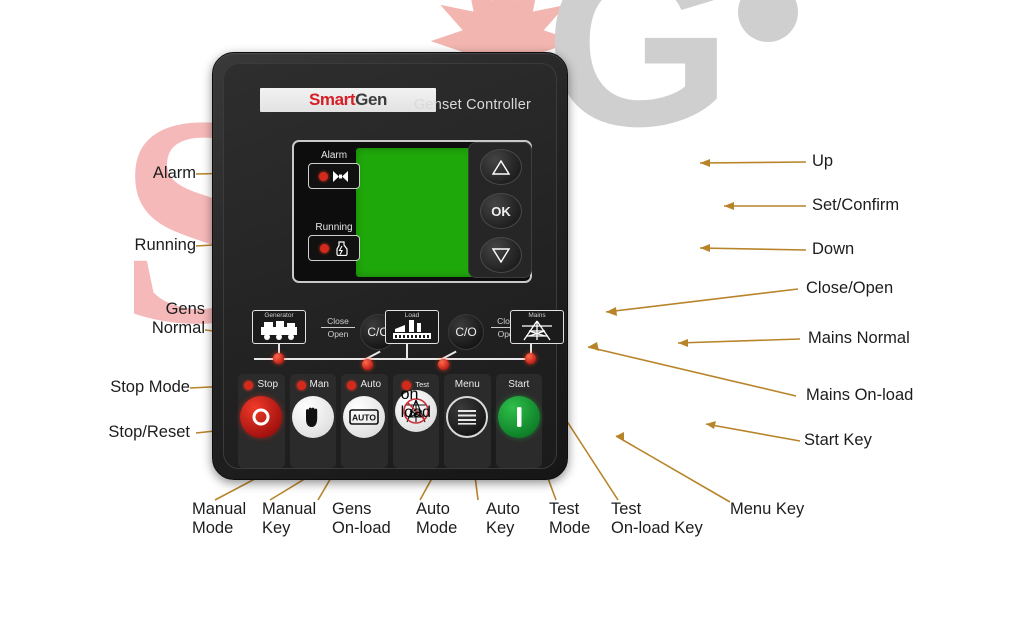 The image size is (1024, 620). I want to click on generator-label: Generator, so click(279, 315).